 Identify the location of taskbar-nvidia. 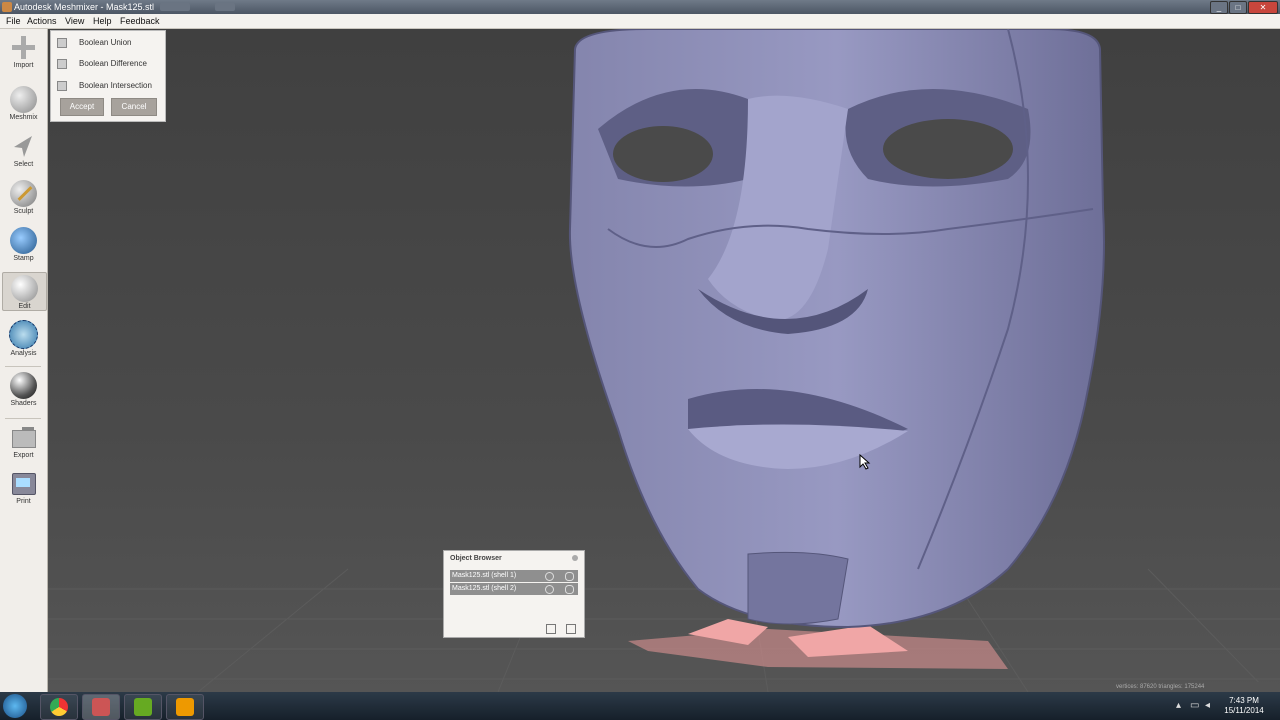
(143, 707).